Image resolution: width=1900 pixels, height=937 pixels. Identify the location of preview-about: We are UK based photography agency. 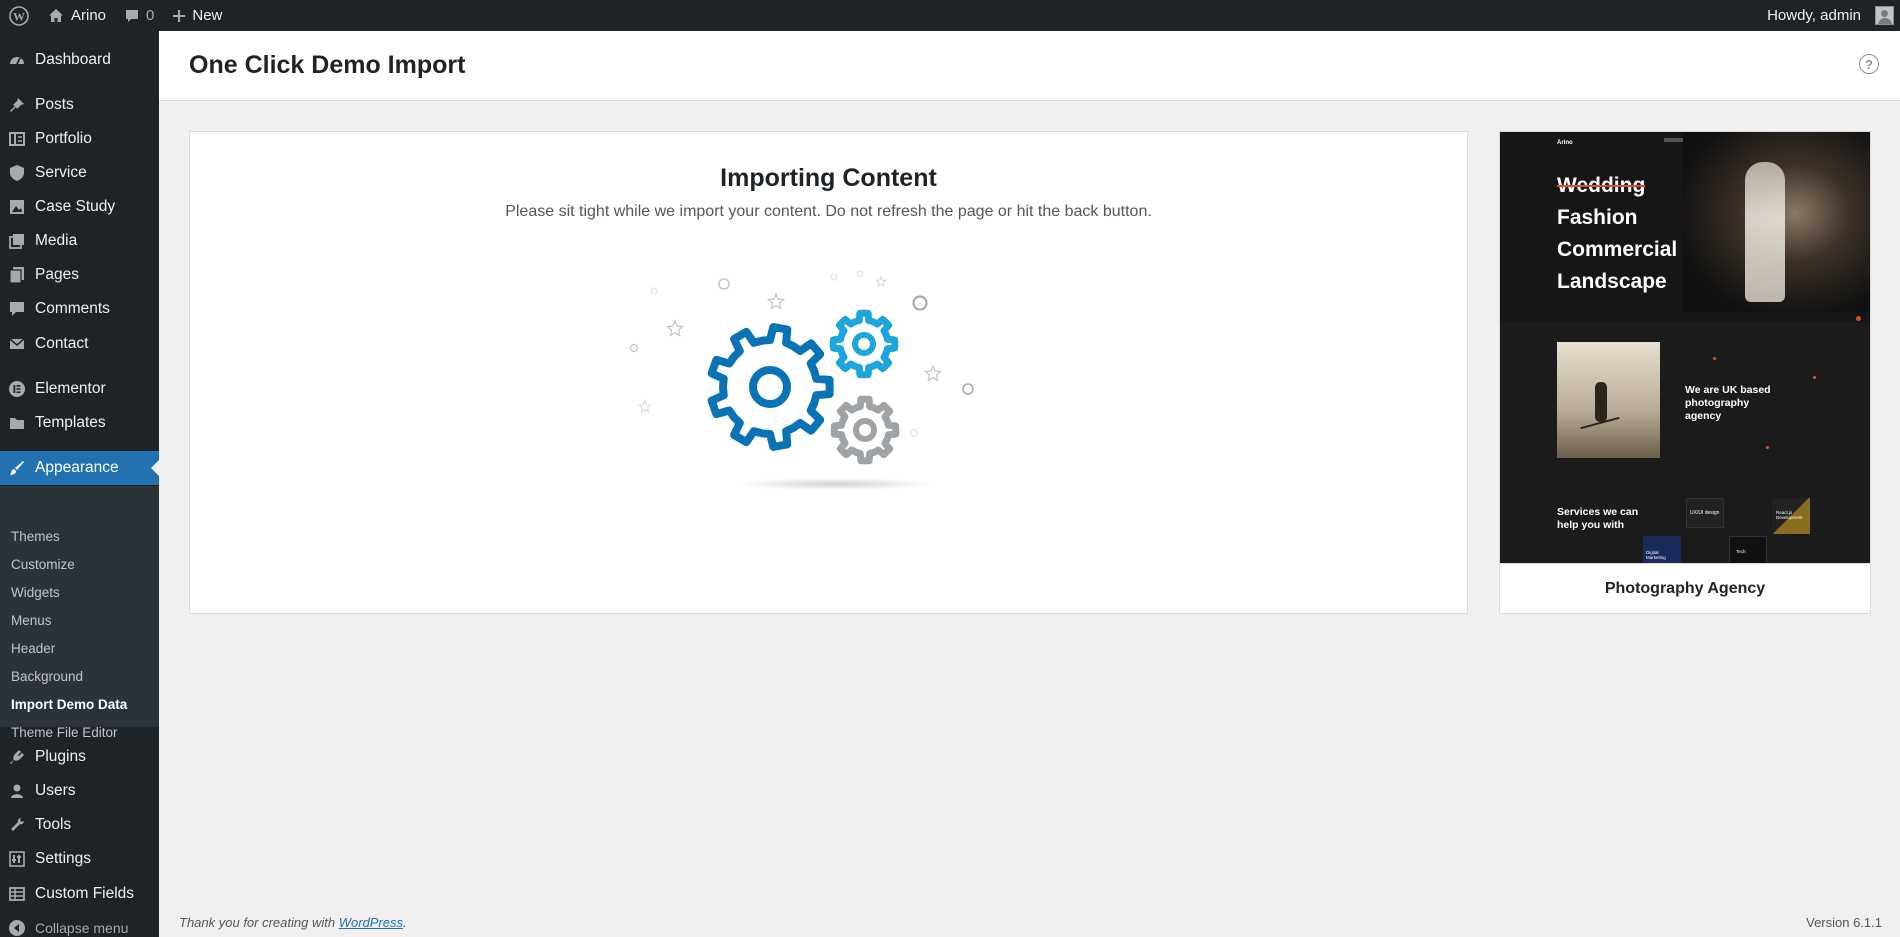
(1728, 403).